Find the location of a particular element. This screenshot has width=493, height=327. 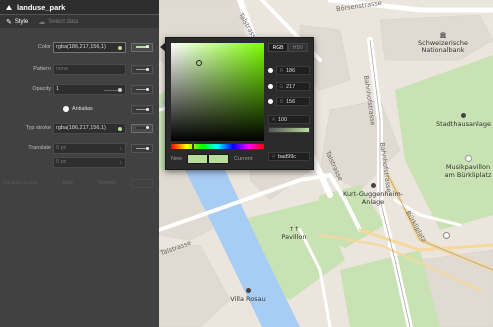

layer-title: landuse_park is located at coordinates (41, 7).